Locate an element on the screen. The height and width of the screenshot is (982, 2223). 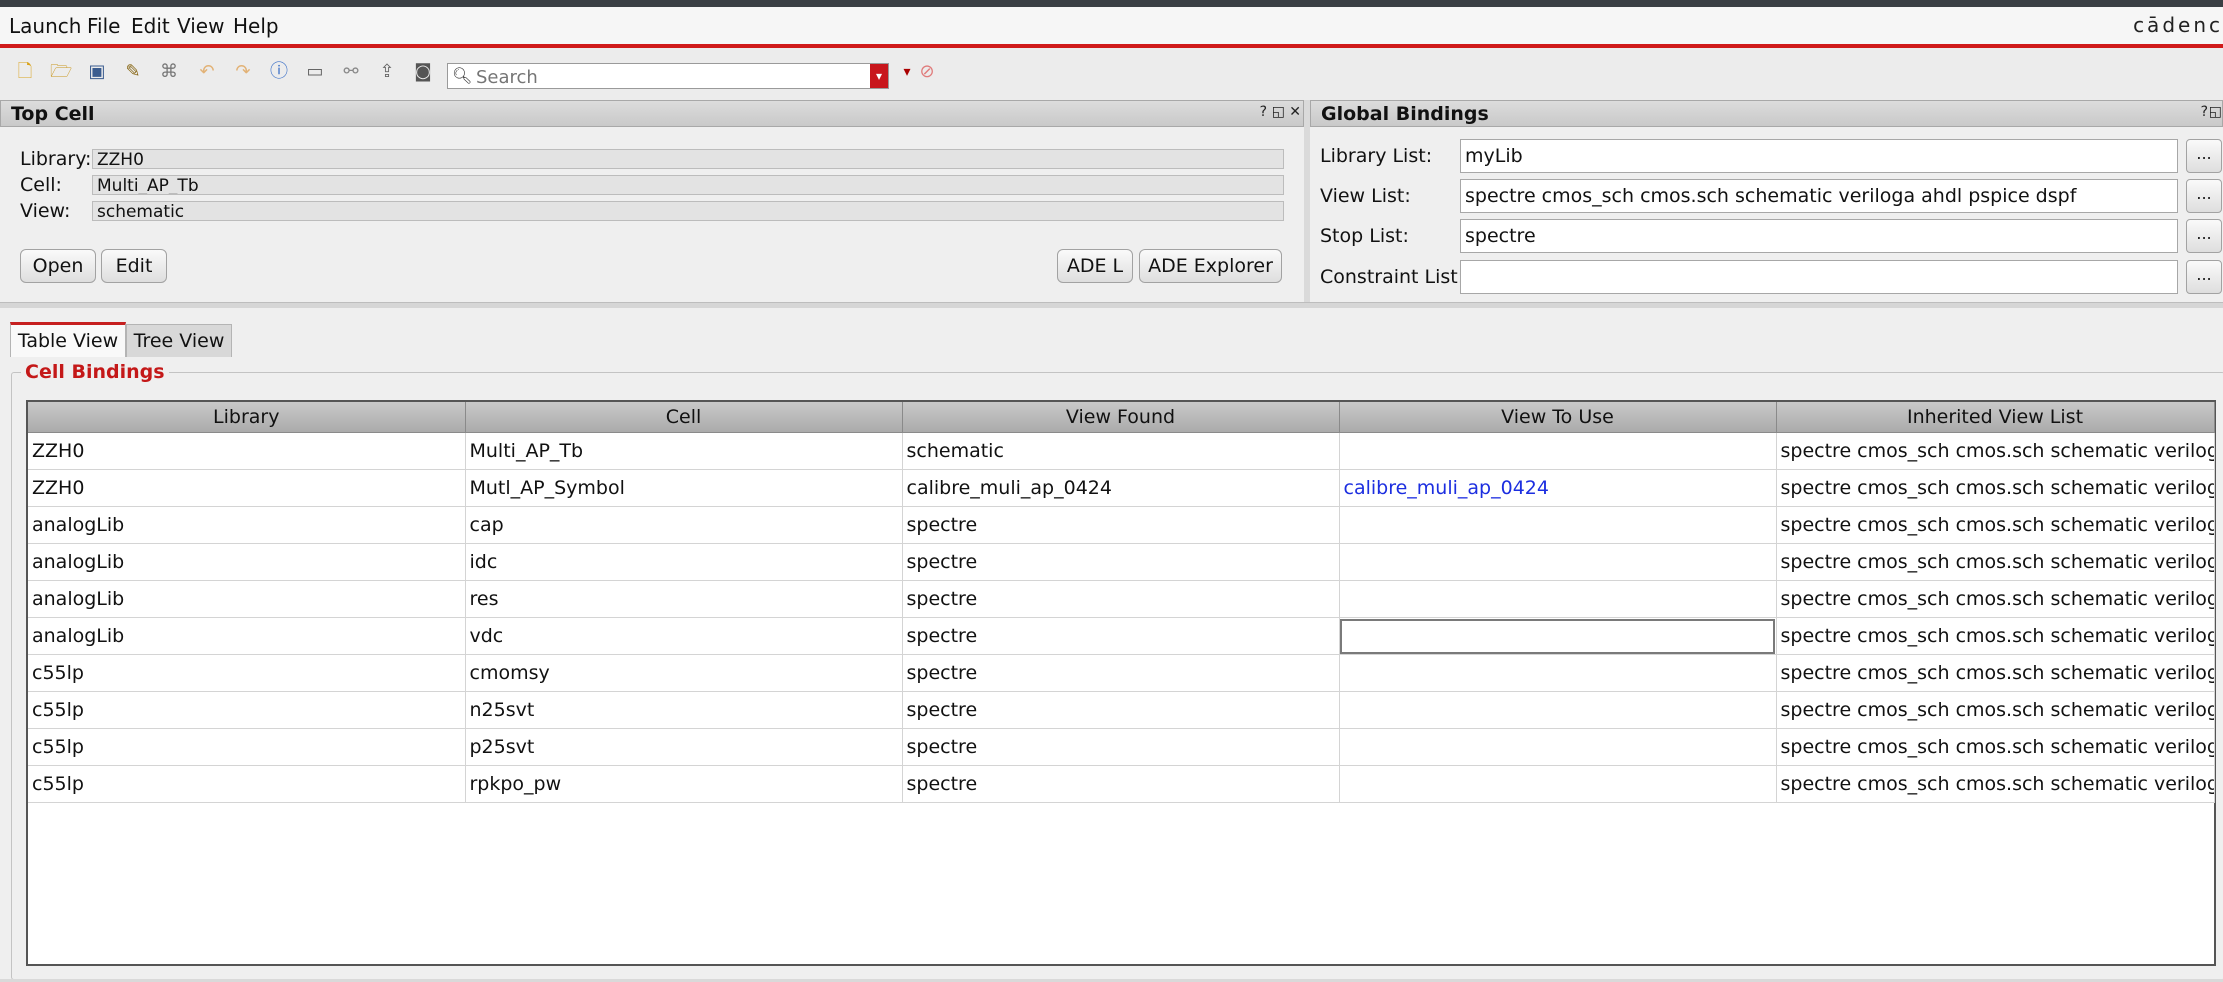
cell-cell: vdc is located at coordinates (684, 636).